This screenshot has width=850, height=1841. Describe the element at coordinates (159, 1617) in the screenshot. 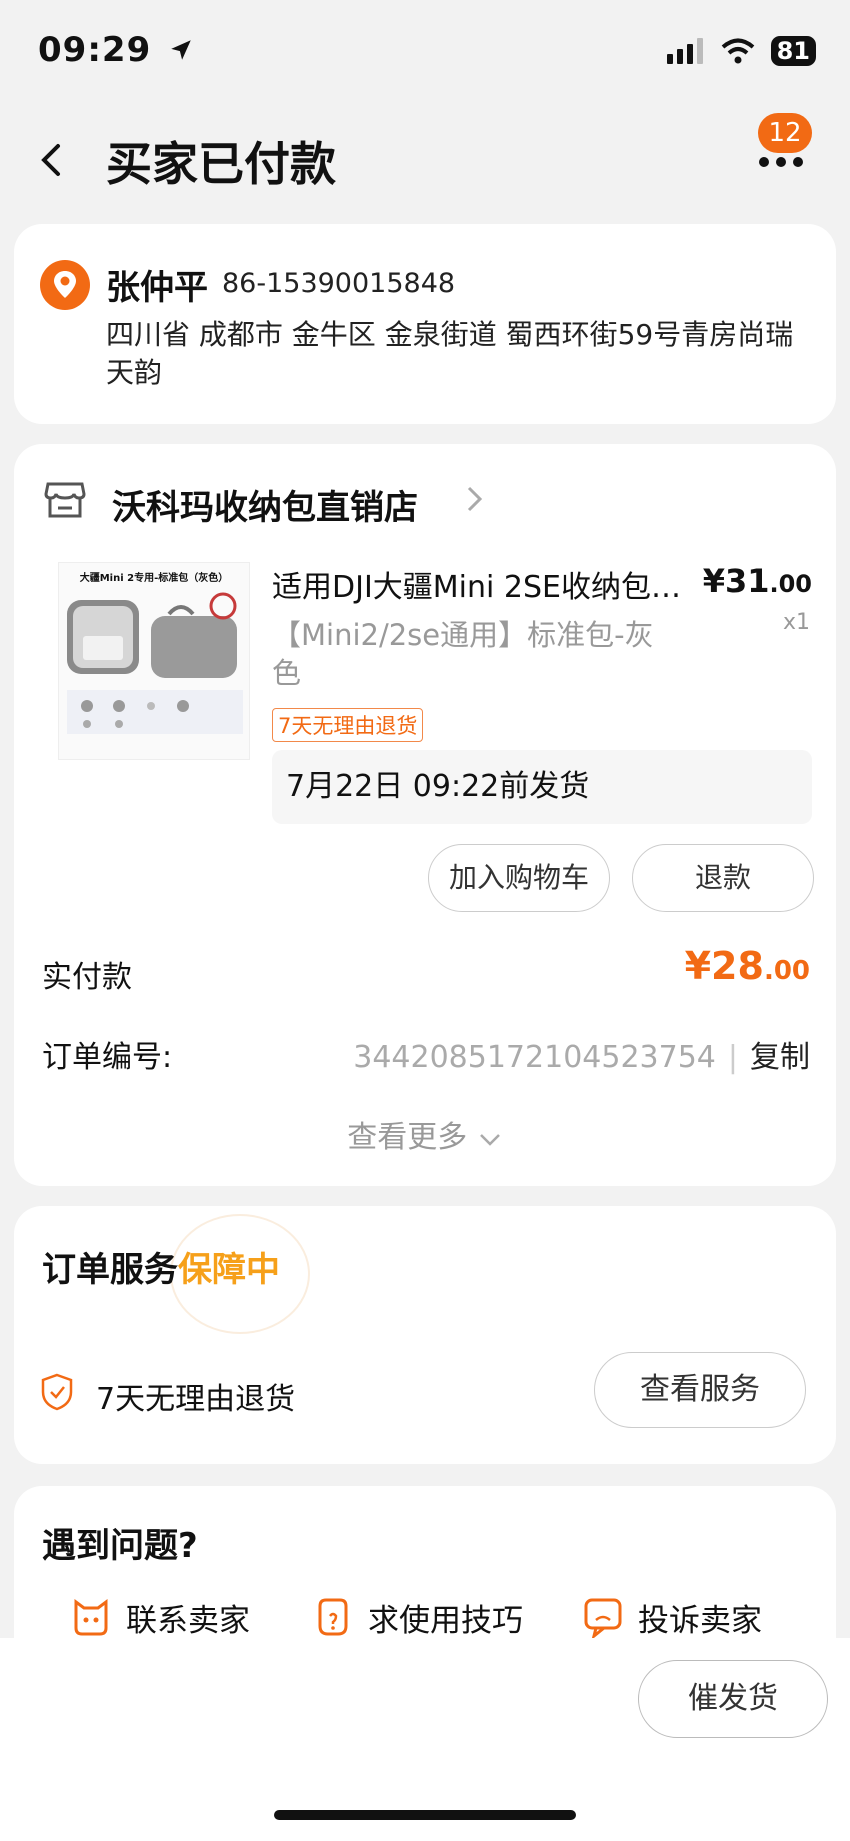

I see `contact-seller-button: 联系卖家` at that location.